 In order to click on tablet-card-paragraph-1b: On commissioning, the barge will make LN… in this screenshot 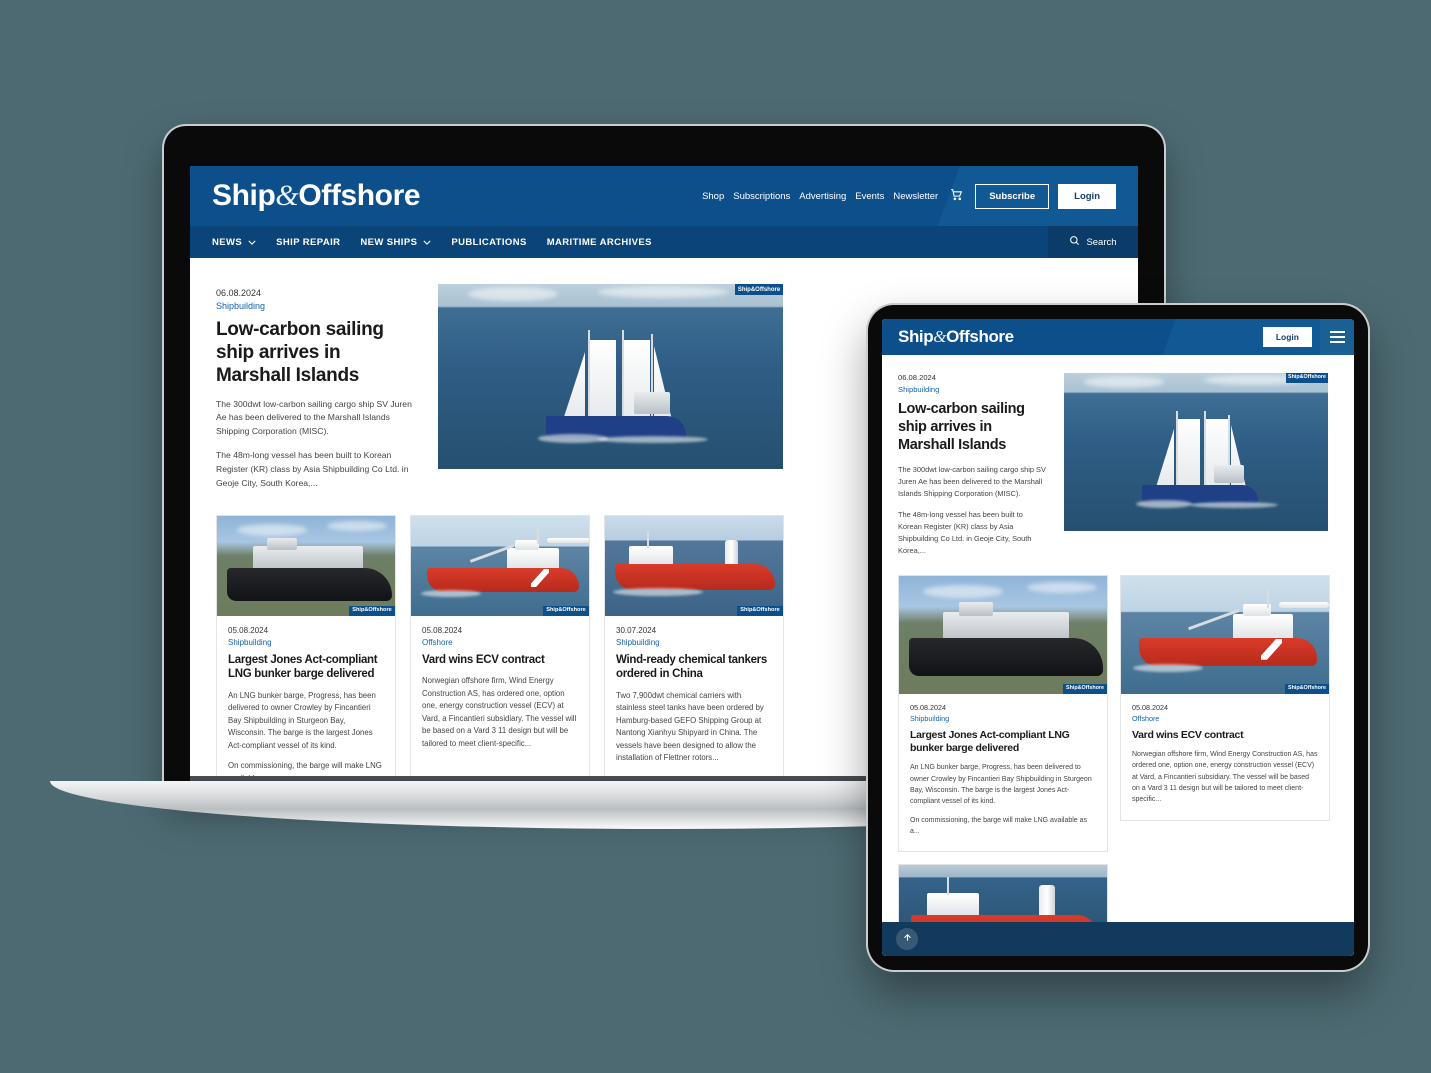, I will do `click(999, 825)`.